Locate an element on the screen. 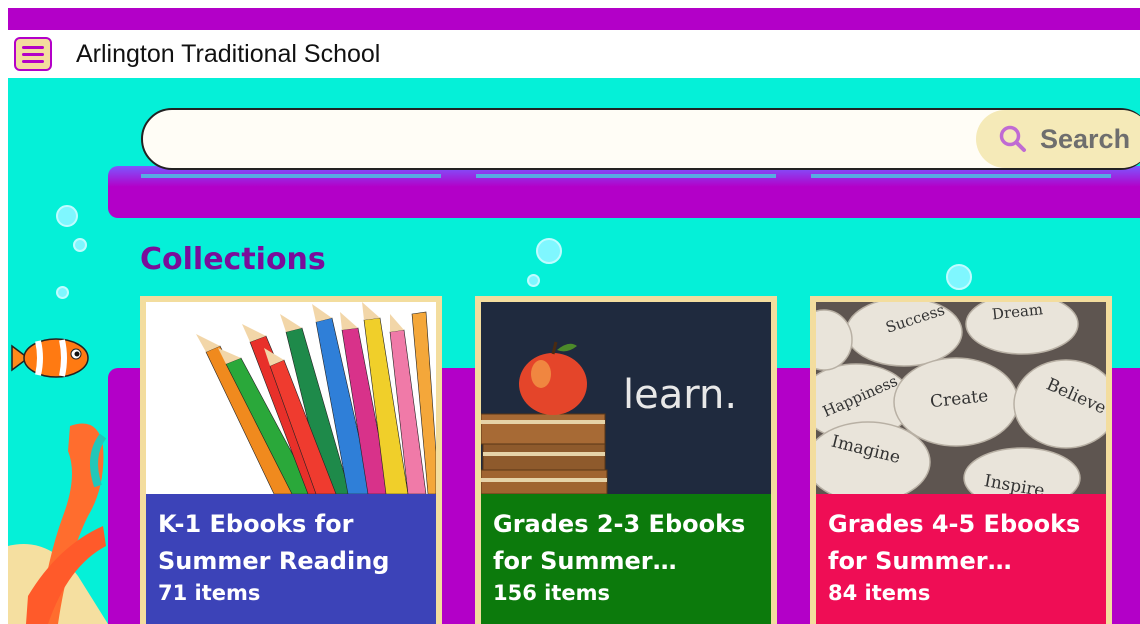 This screenshot has height=624, width=1140. search-button-label: Search is located at coordinates (1085, 138).